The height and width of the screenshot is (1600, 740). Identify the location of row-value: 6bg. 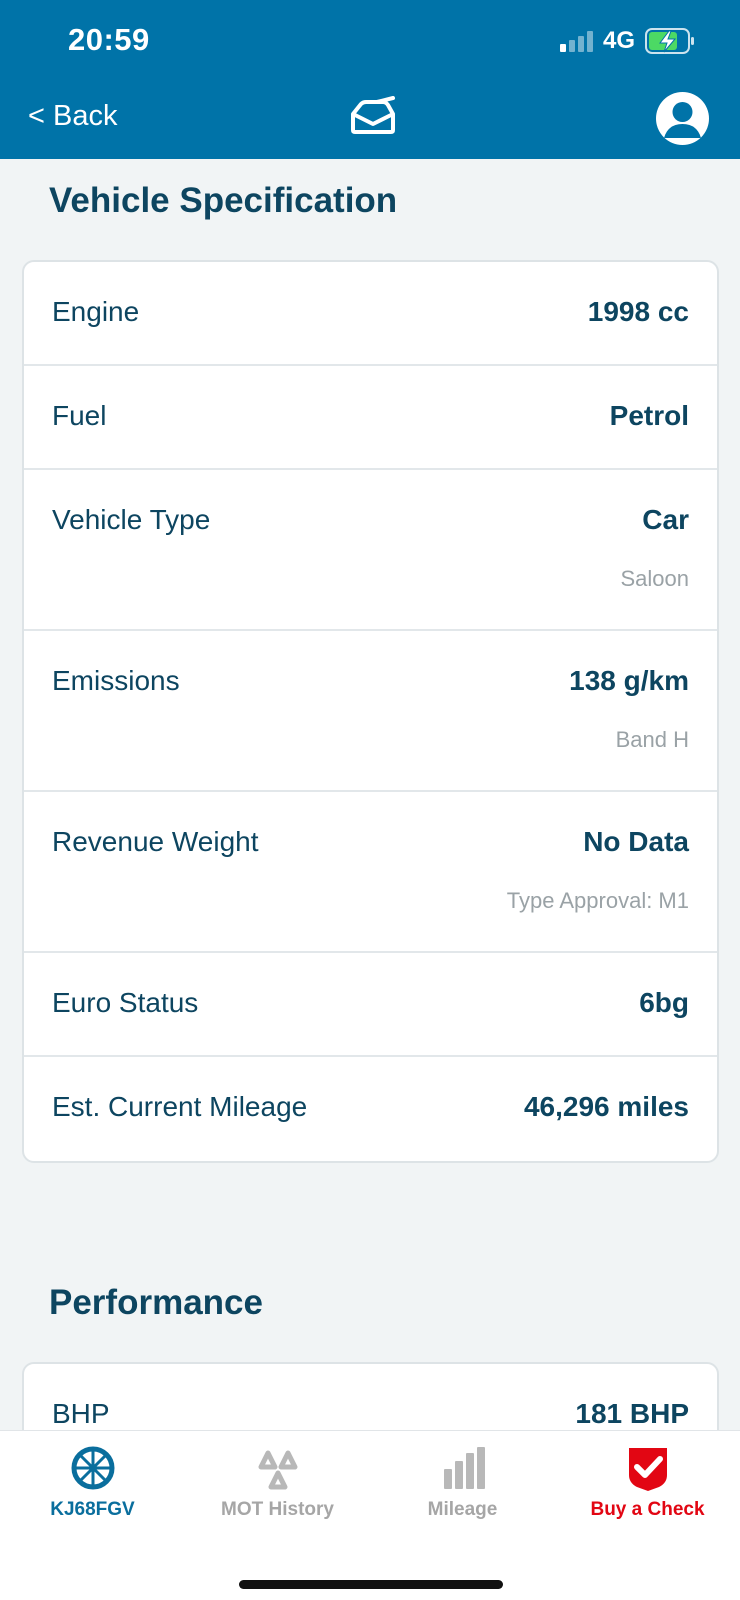
(664, 1002).